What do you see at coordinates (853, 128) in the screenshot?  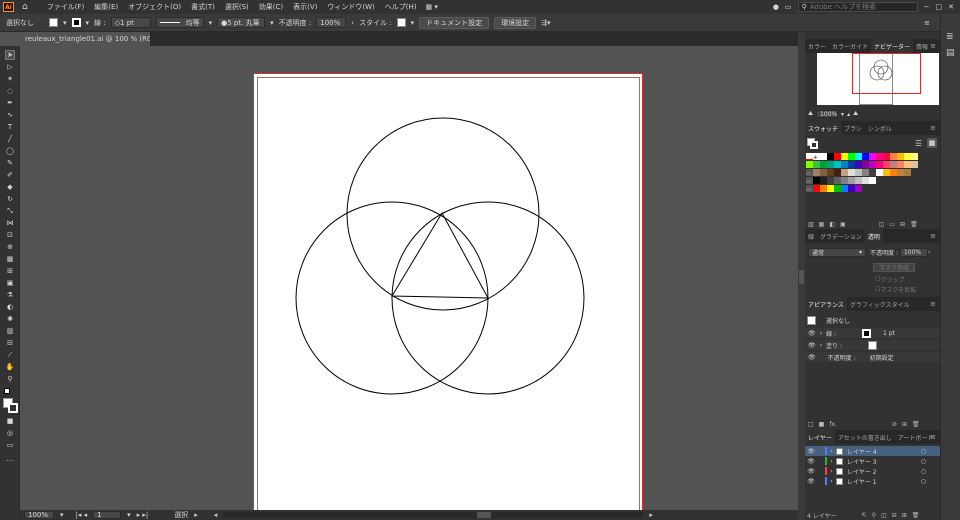 I see `tab-brushes: ブラシ` at bounding box center [853, 128].